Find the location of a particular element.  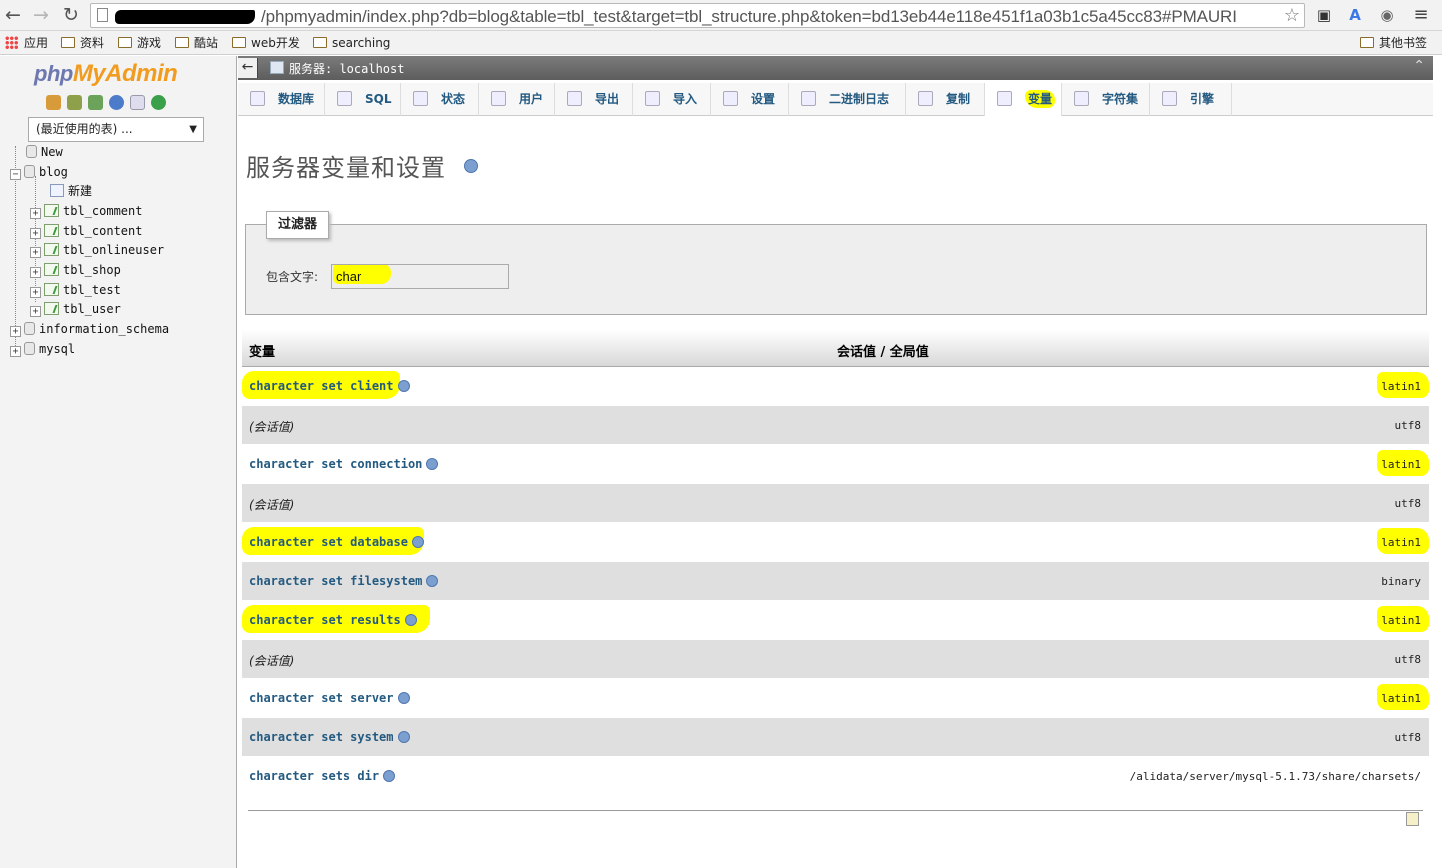

menu-icon: ≡ is located at coordinates (1421, 15).